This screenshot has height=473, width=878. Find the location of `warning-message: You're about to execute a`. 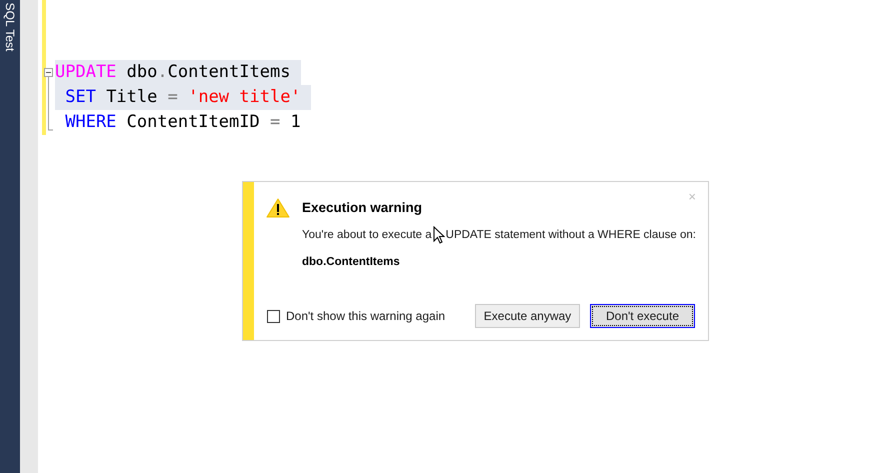

warning-message: You're about to execute a is located at coordinates (367, 235).